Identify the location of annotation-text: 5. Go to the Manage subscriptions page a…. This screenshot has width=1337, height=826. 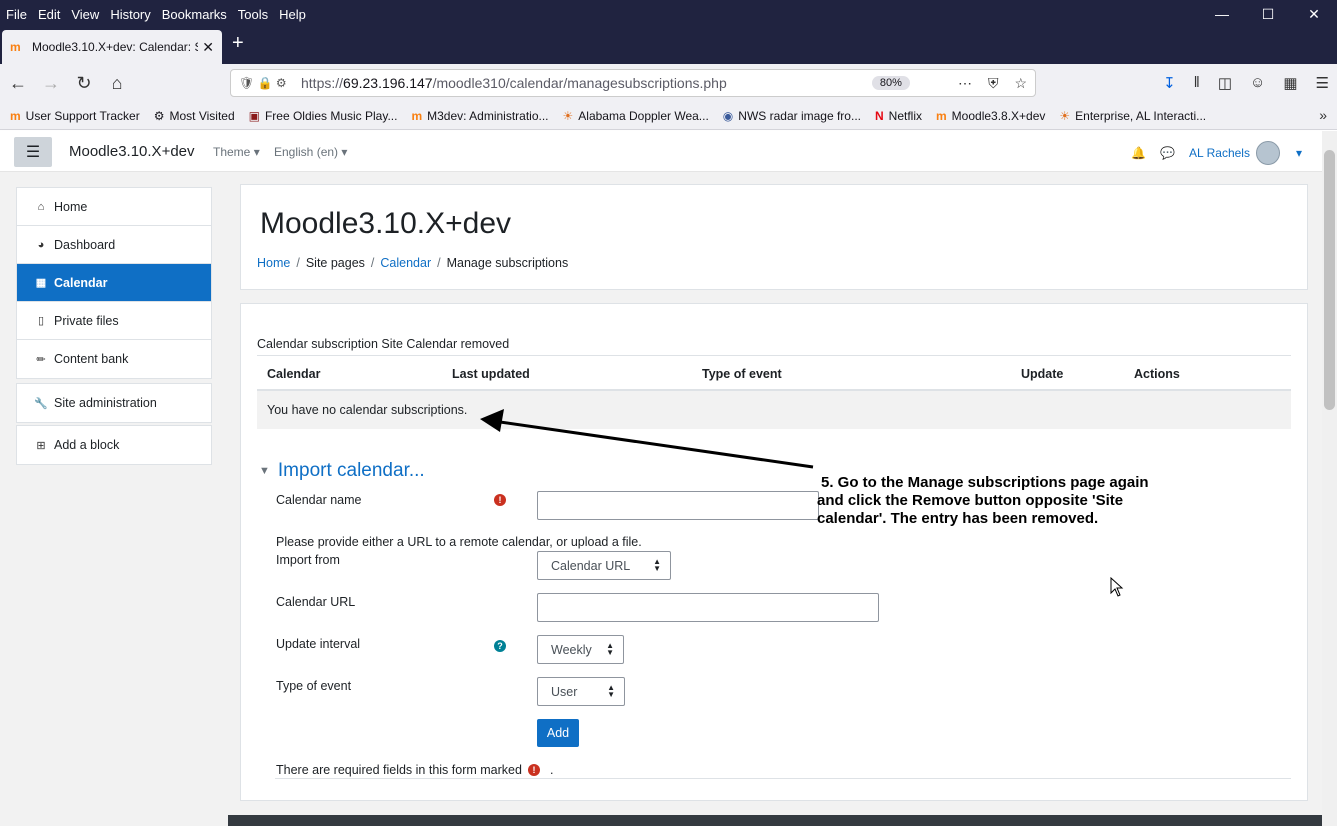
(983, 500).